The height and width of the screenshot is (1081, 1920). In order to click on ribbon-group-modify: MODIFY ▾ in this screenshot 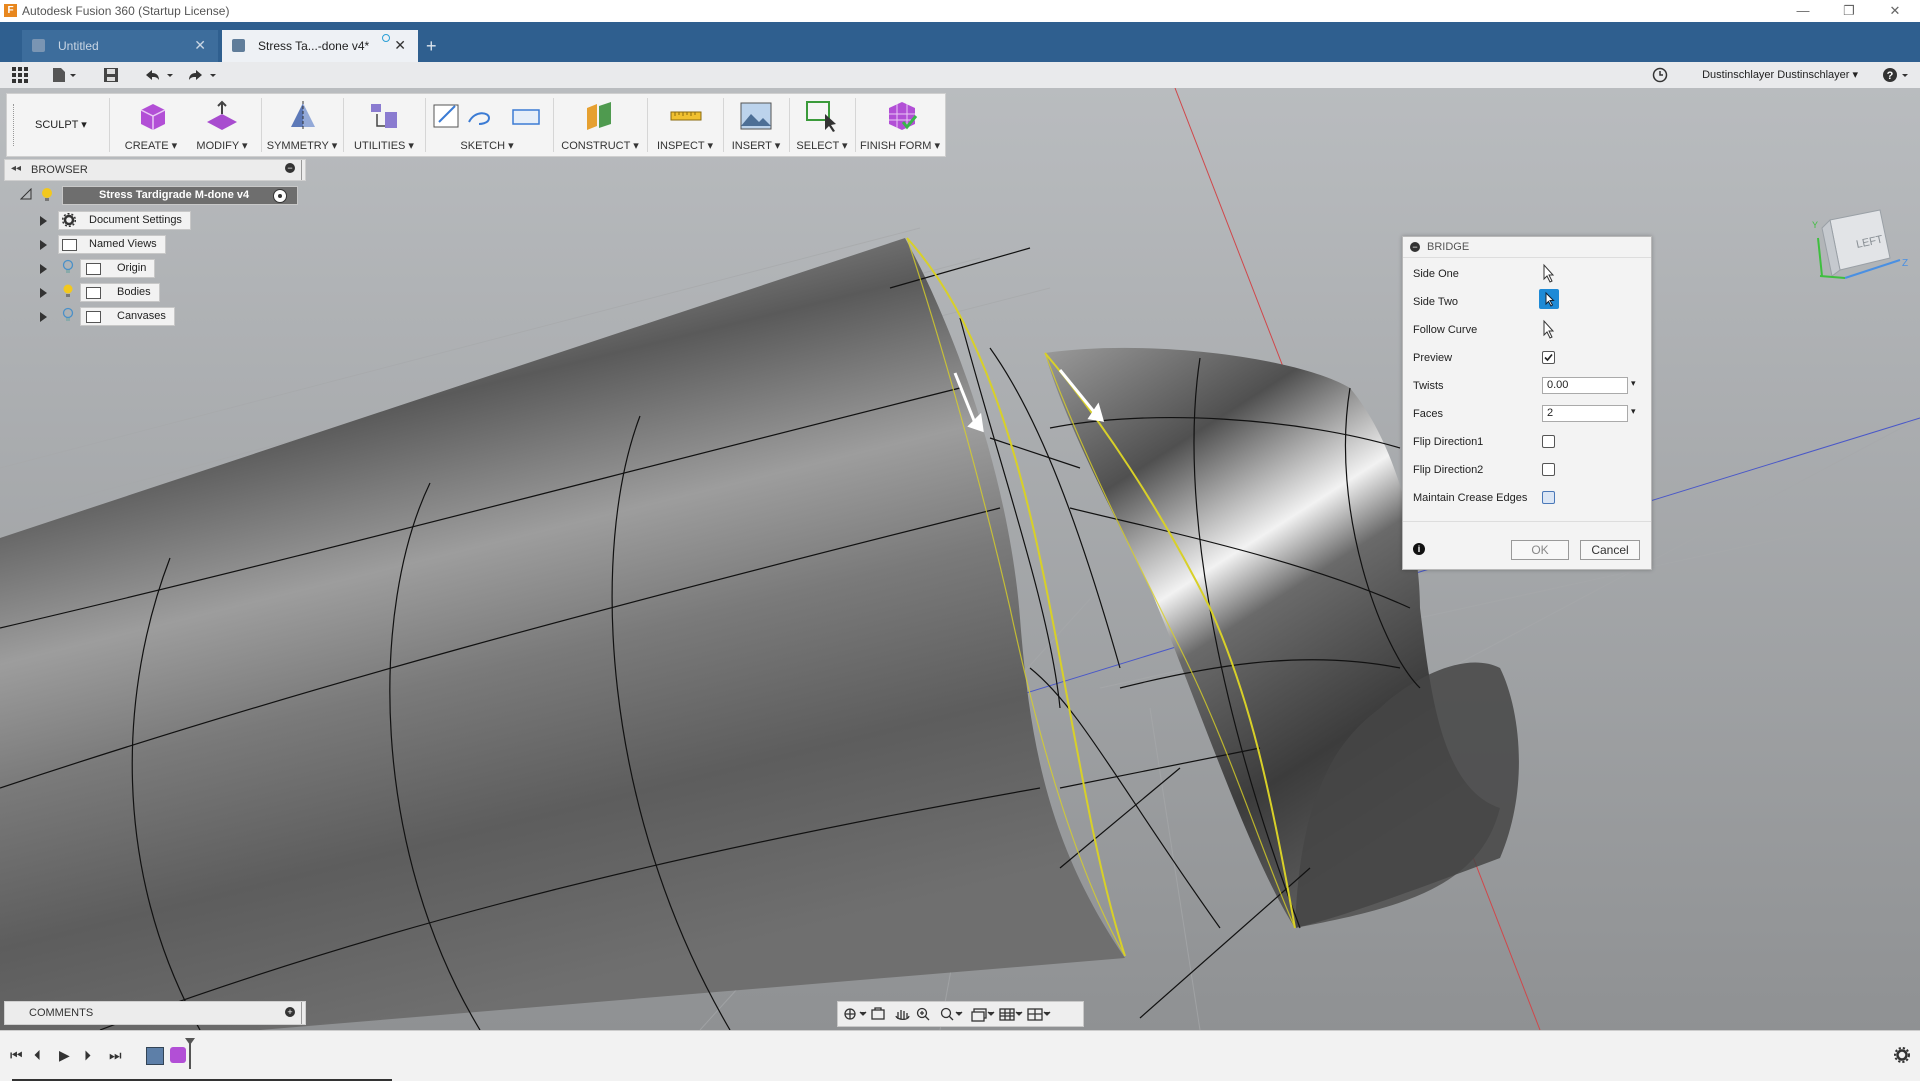, I will do `click(222, 125)`.